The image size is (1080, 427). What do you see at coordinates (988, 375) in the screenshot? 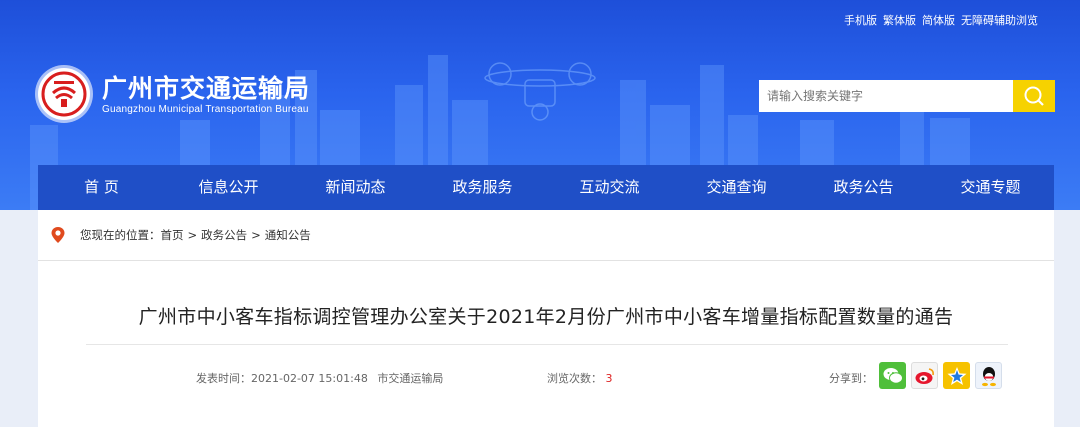
I see `qq-icon` at bounding box center [988, 375].